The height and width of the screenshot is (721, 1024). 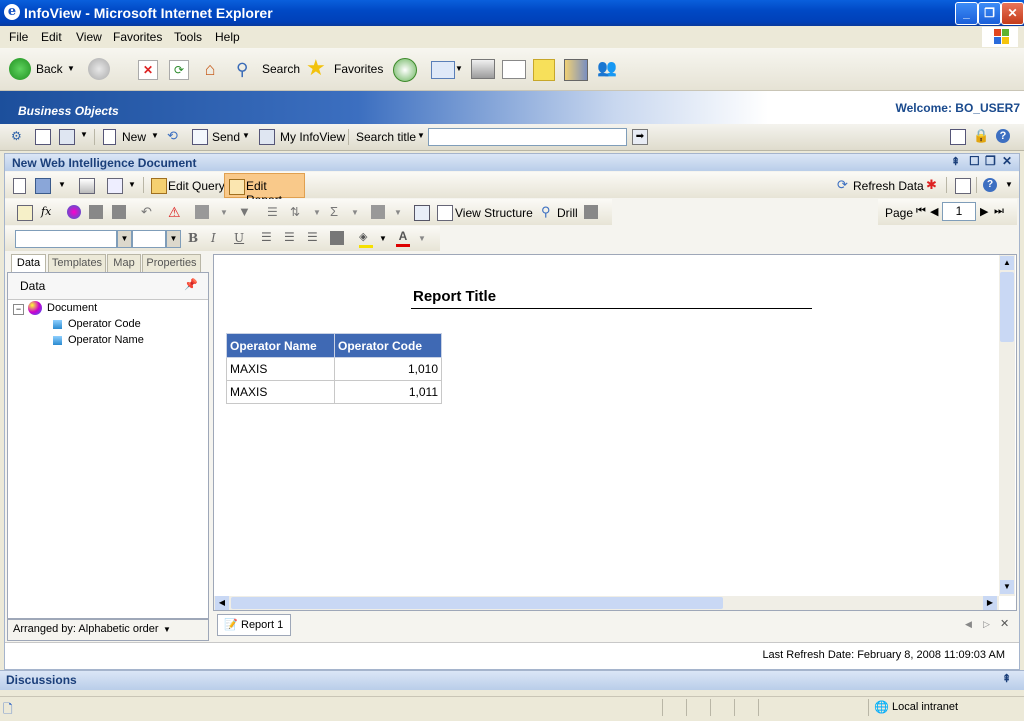 I want to click on discuss-note-icon, so click(x=544, y=70).